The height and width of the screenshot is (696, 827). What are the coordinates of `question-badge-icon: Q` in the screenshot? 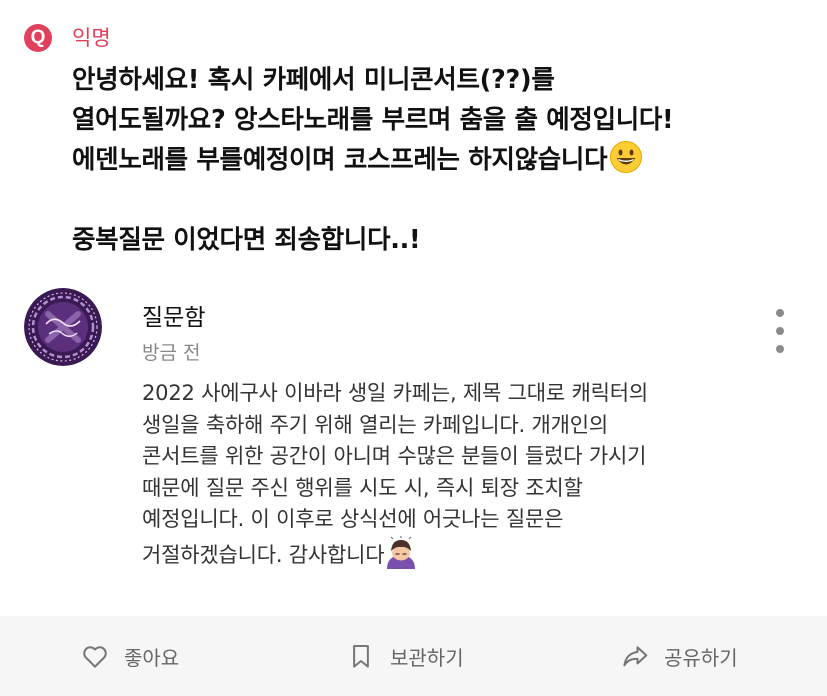 It's located at (38, 38).